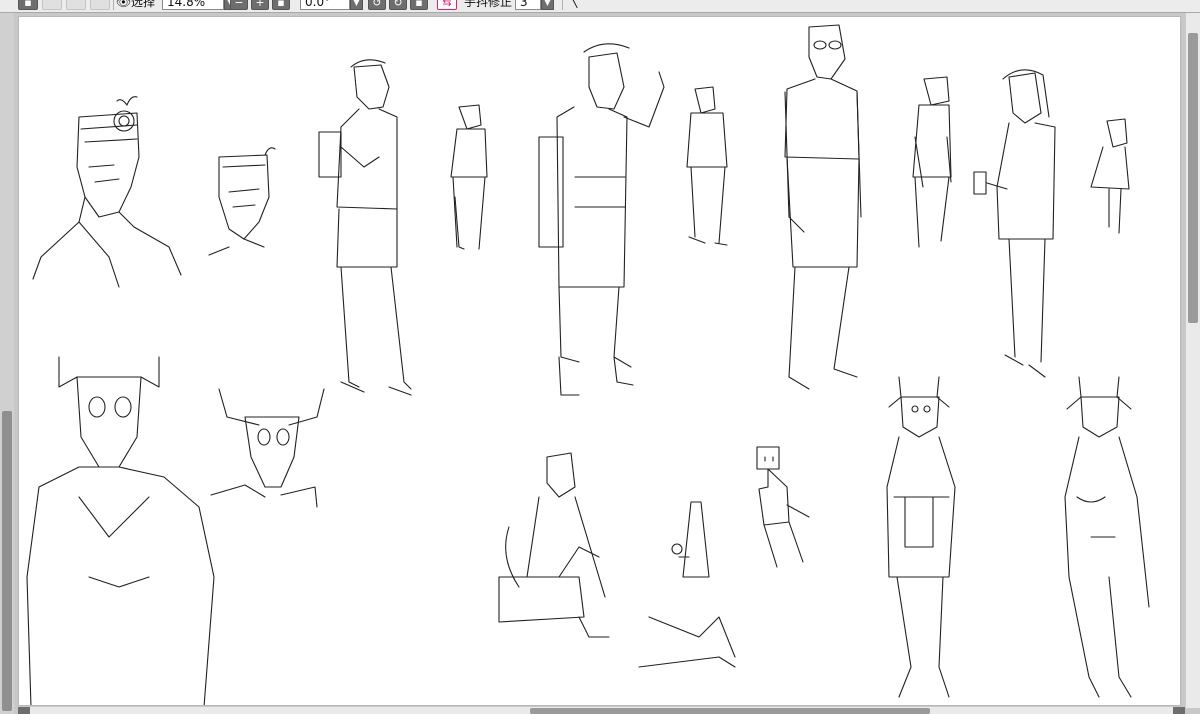  I want to click on bonfire-sword, so click(687, 584).